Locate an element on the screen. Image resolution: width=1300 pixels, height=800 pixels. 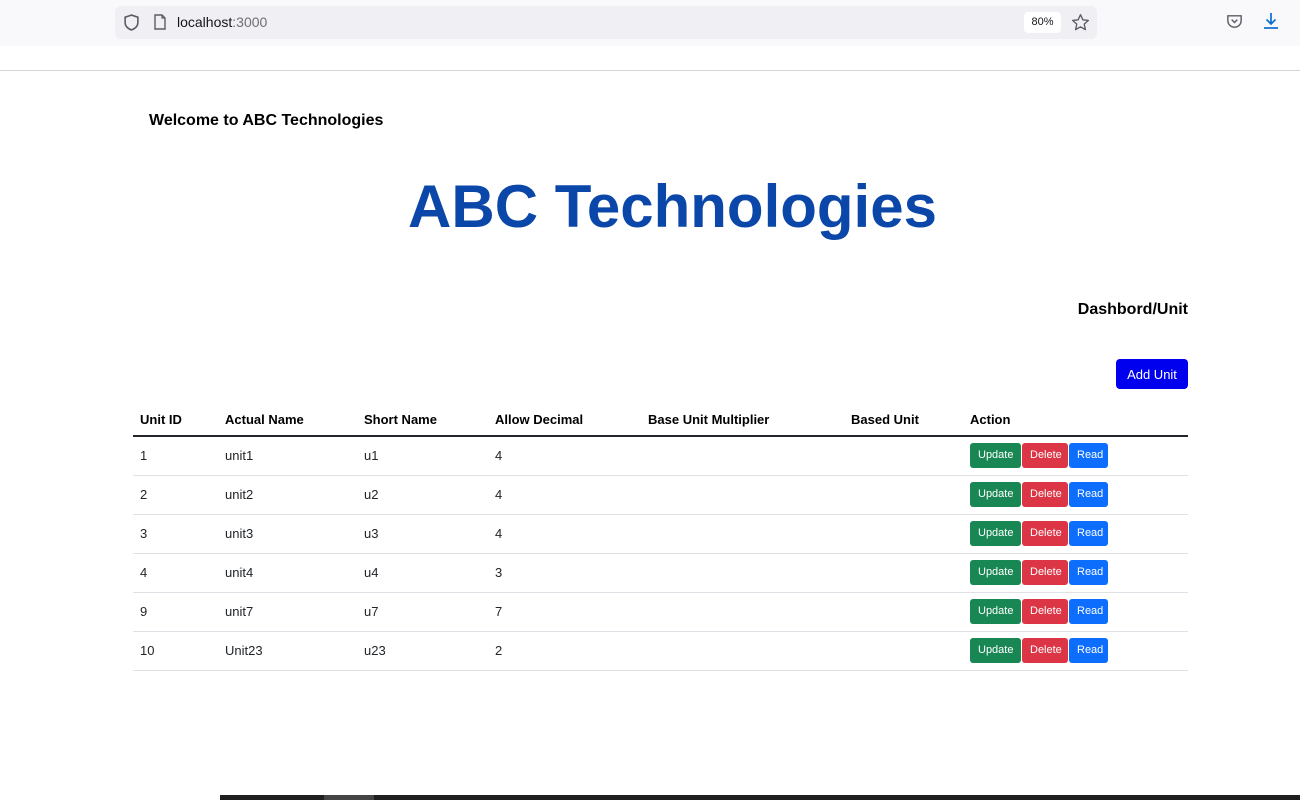
cell-short-name: u2 is located at coordinates (422, 495).